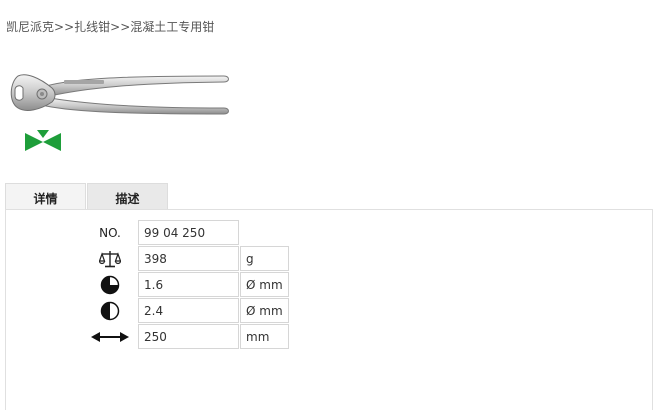  Describe the element at coordinates (188, 232) in the screenshot. I see `number-value: 99 04 250` at that location.